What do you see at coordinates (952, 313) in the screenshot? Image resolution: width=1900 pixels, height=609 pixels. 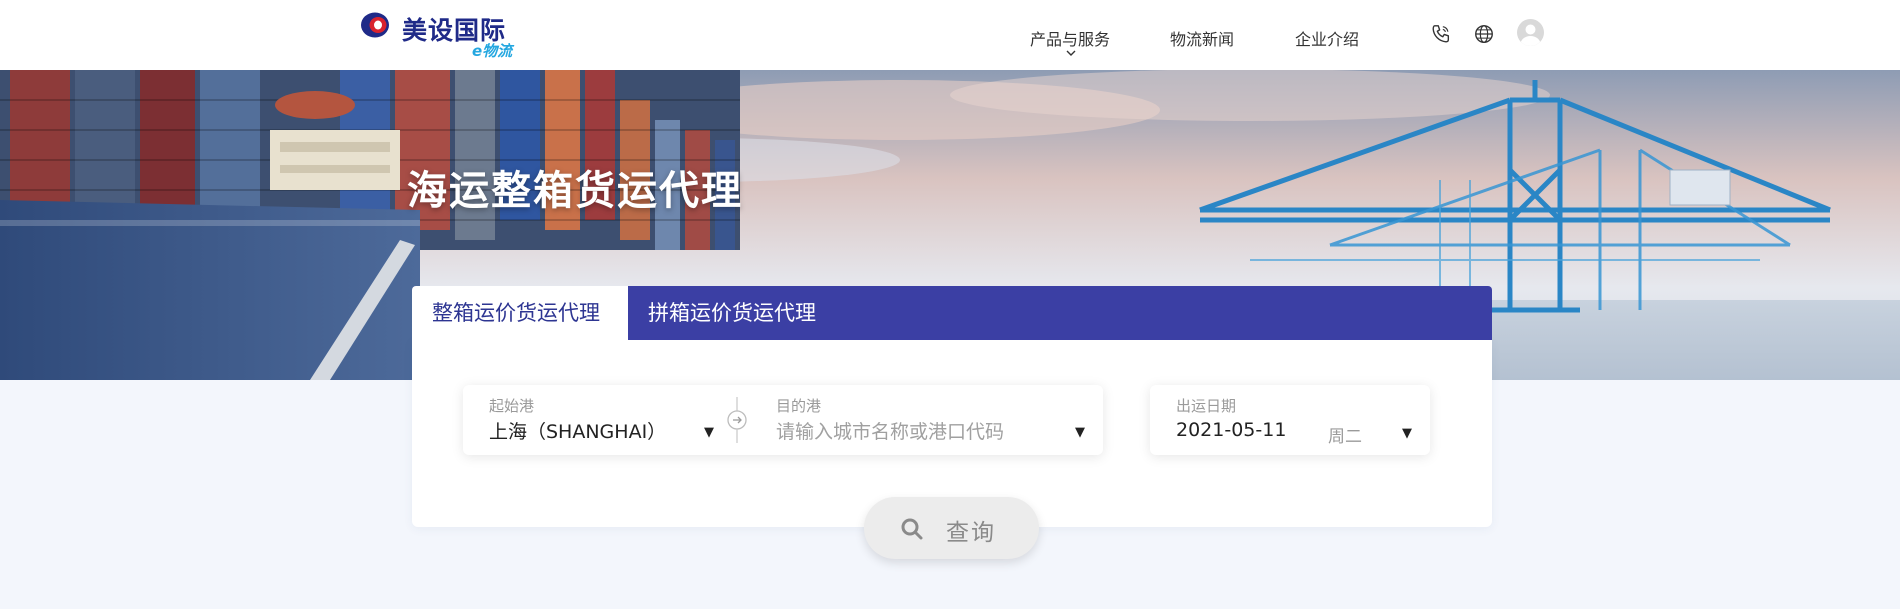 I see `service-tabs: 整箱运价货运代理 拼箱运价货运代理` at bounding box center [952, 313].